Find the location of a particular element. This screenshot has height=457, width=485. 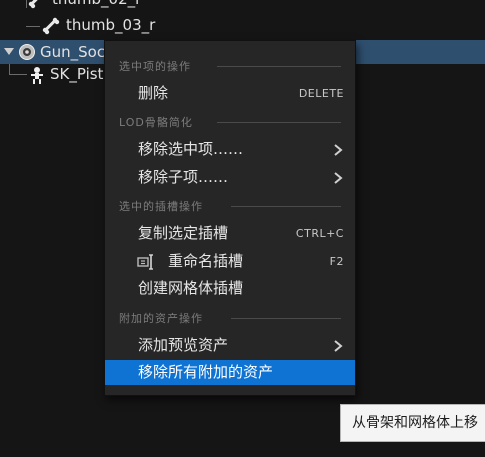

tooltip: 从骨架和网格体上移 is located at coordinates (412, 423).